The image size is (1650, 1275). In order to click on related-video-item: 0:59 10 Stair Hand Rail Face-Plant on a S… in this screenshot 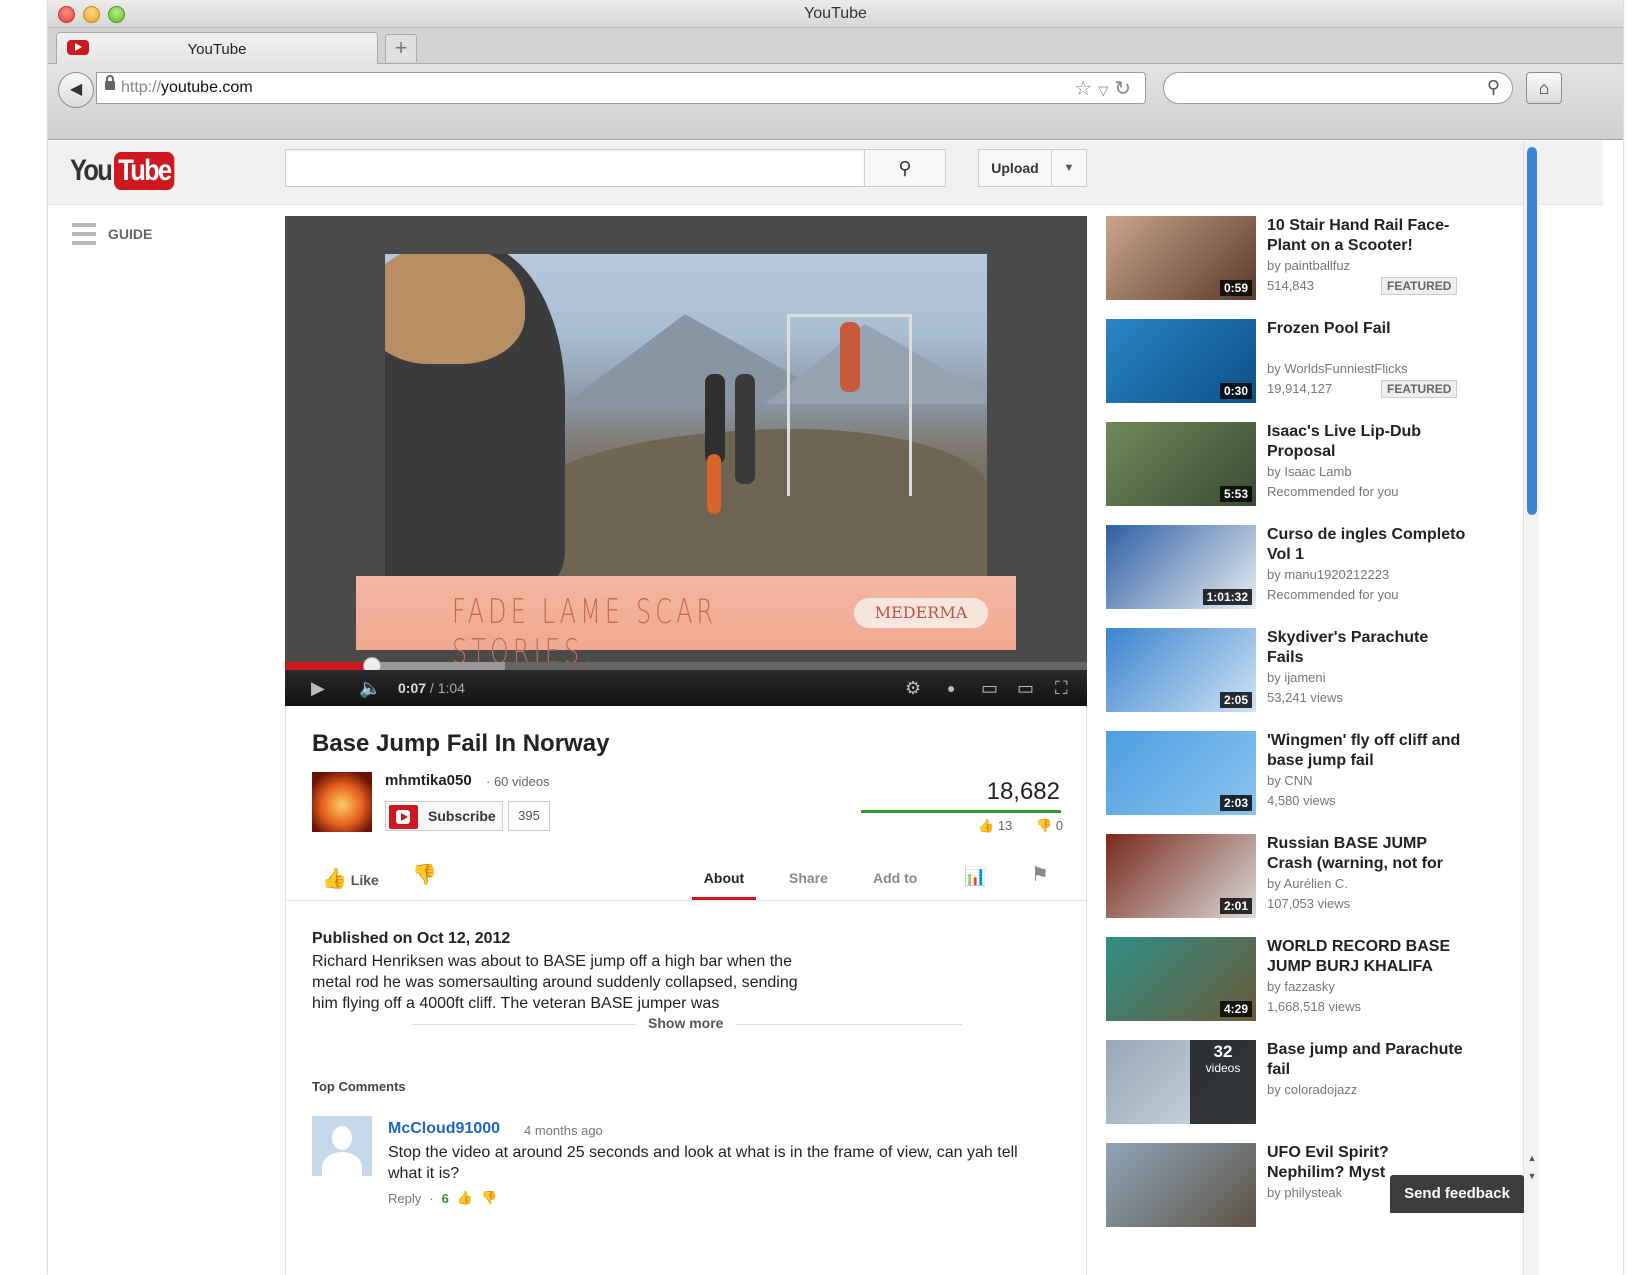, I will do `click(1316, 261)`.